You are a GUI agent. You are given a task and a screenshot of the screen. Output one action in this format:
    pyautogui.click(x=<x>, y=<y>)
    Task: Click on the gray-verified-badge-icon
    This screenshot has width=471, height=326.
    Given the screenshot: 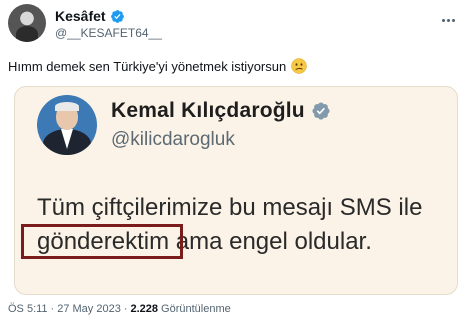 What is the action you would take?
    pyautogui.click(x=321, y=111)
    